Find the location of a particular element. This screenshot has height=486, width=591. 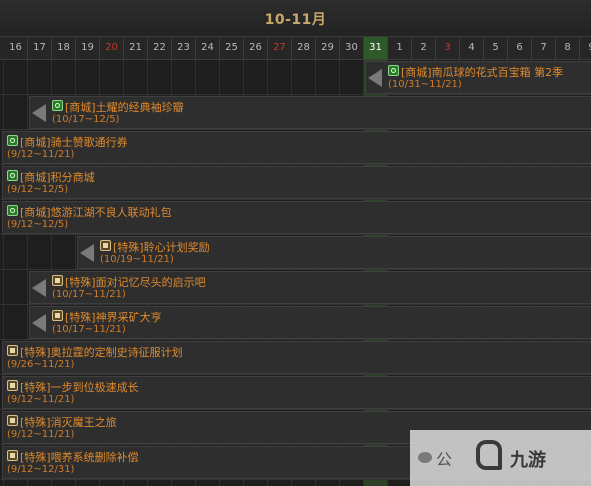

event-bar: [特殊]神界采矿大亨 (10/17~11/21) is located at coordinates (310, 322).